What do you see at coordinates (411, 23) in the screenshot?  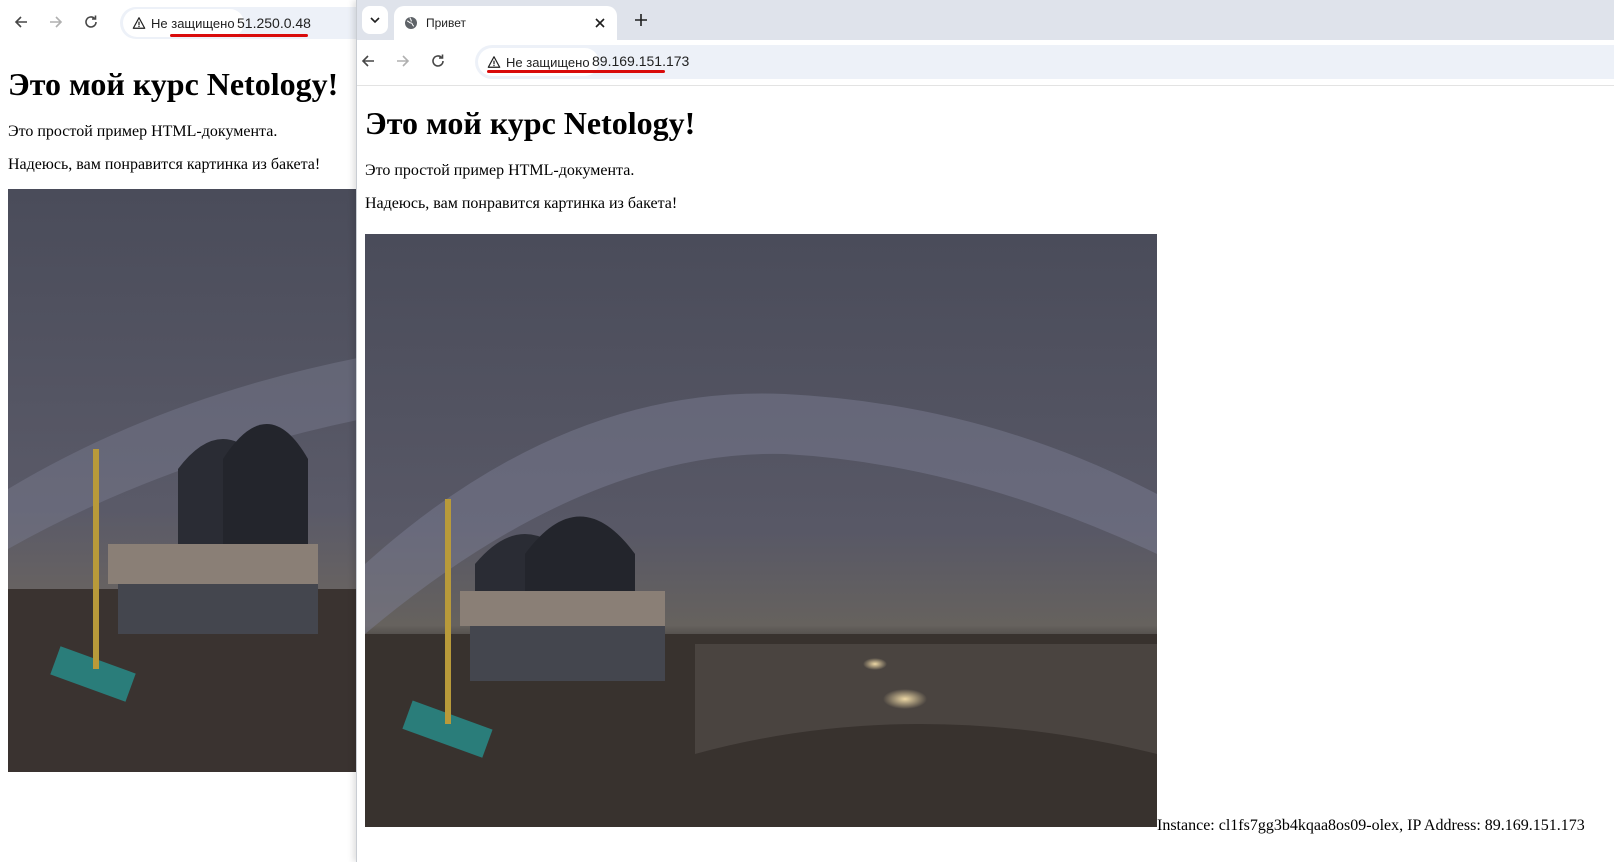 I see `globe-icon` at bounding box center [411, 23].